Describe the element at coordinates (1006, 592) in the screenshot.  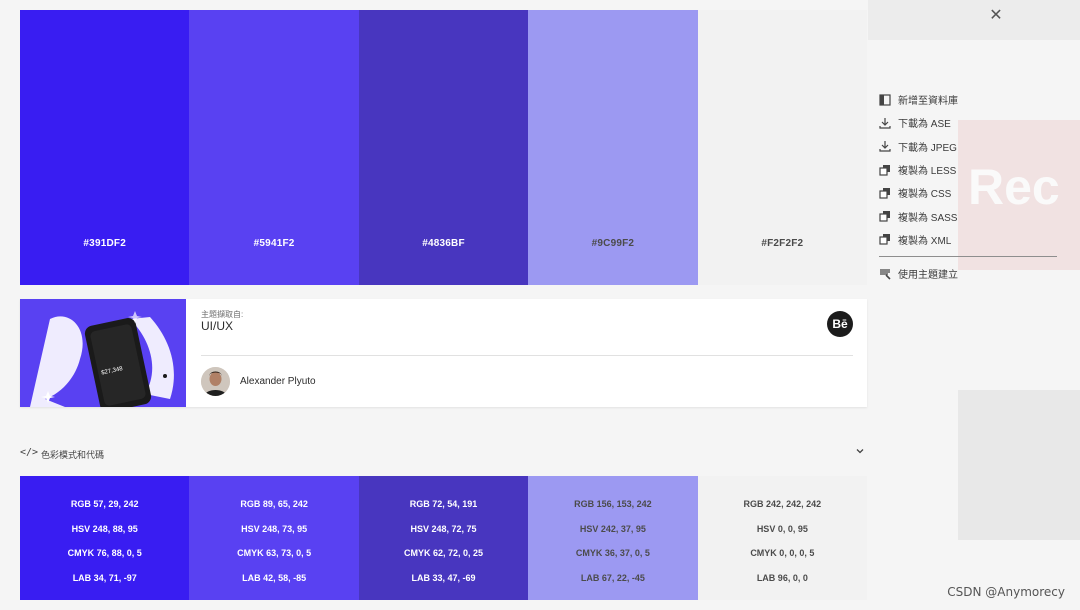
I see `watermark: CSDN @Anymorecy` at that location.